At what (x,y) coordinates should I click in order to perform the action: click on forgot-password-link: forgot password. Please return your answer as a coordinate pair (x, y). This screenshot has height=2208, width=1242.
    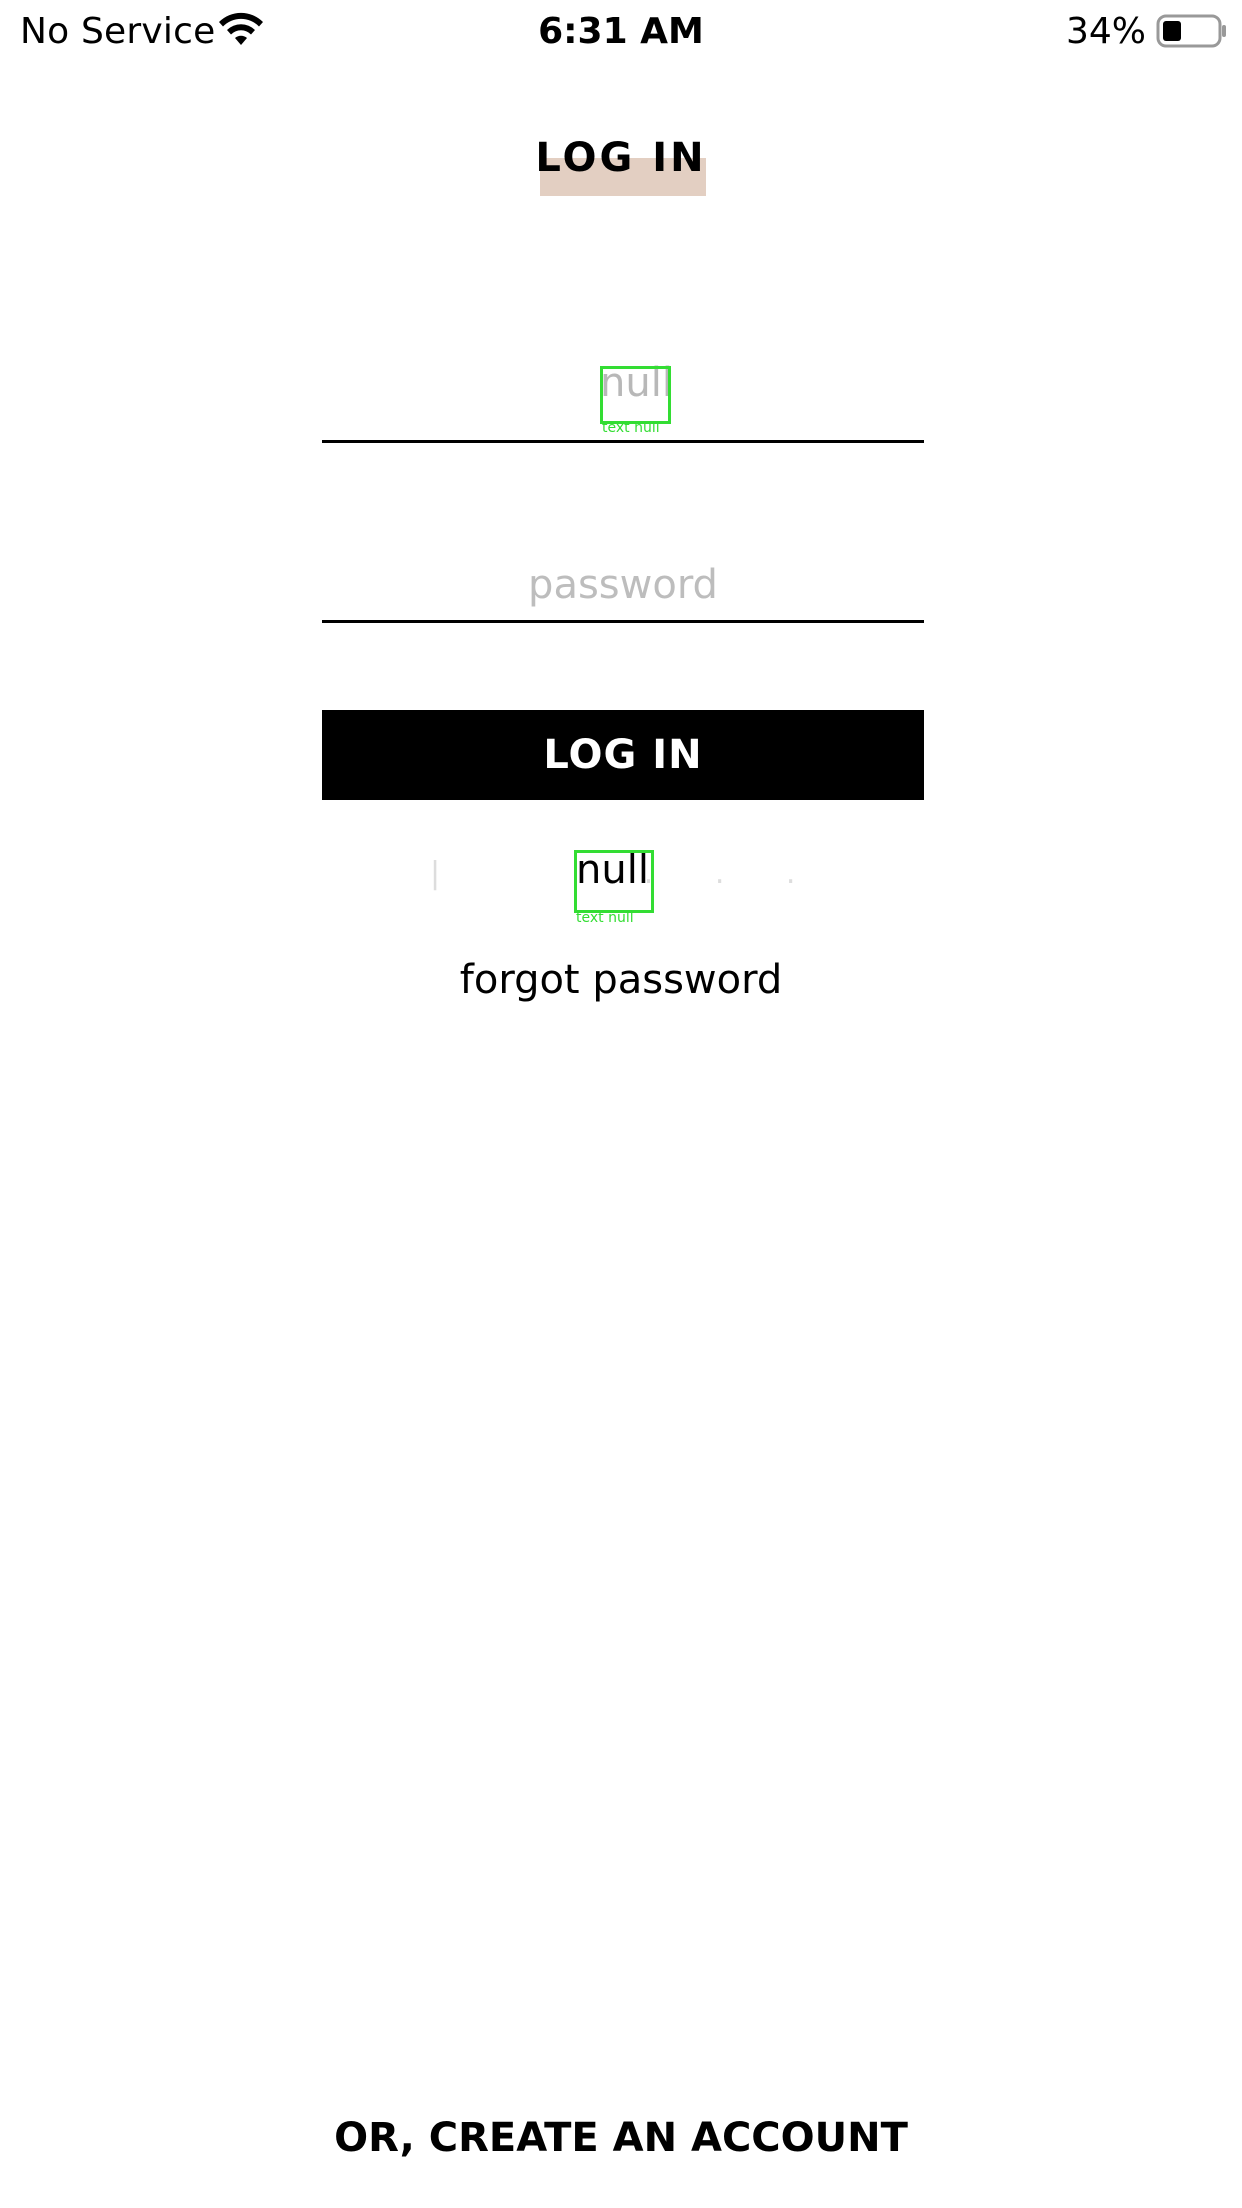
    Looking at the image, I should click on (621, 980).